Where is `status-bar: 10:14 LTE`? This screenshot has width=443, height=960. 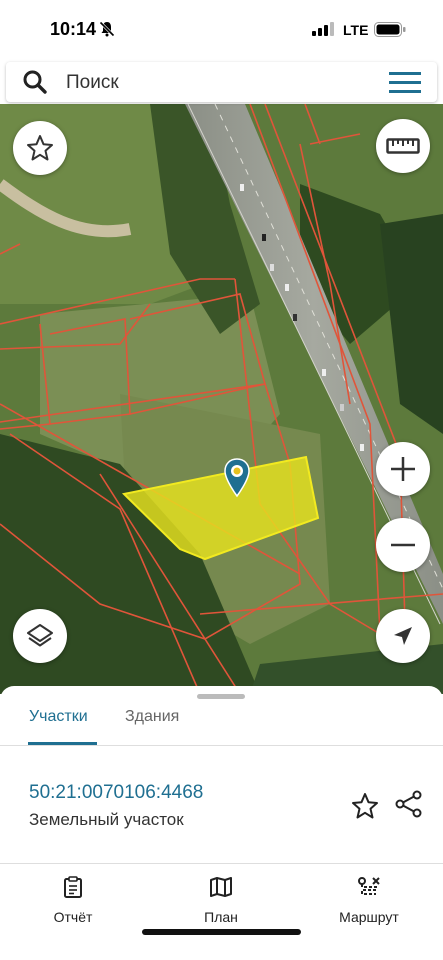
status-bar: 10:14 LTE is located at coordinates (221, 30).